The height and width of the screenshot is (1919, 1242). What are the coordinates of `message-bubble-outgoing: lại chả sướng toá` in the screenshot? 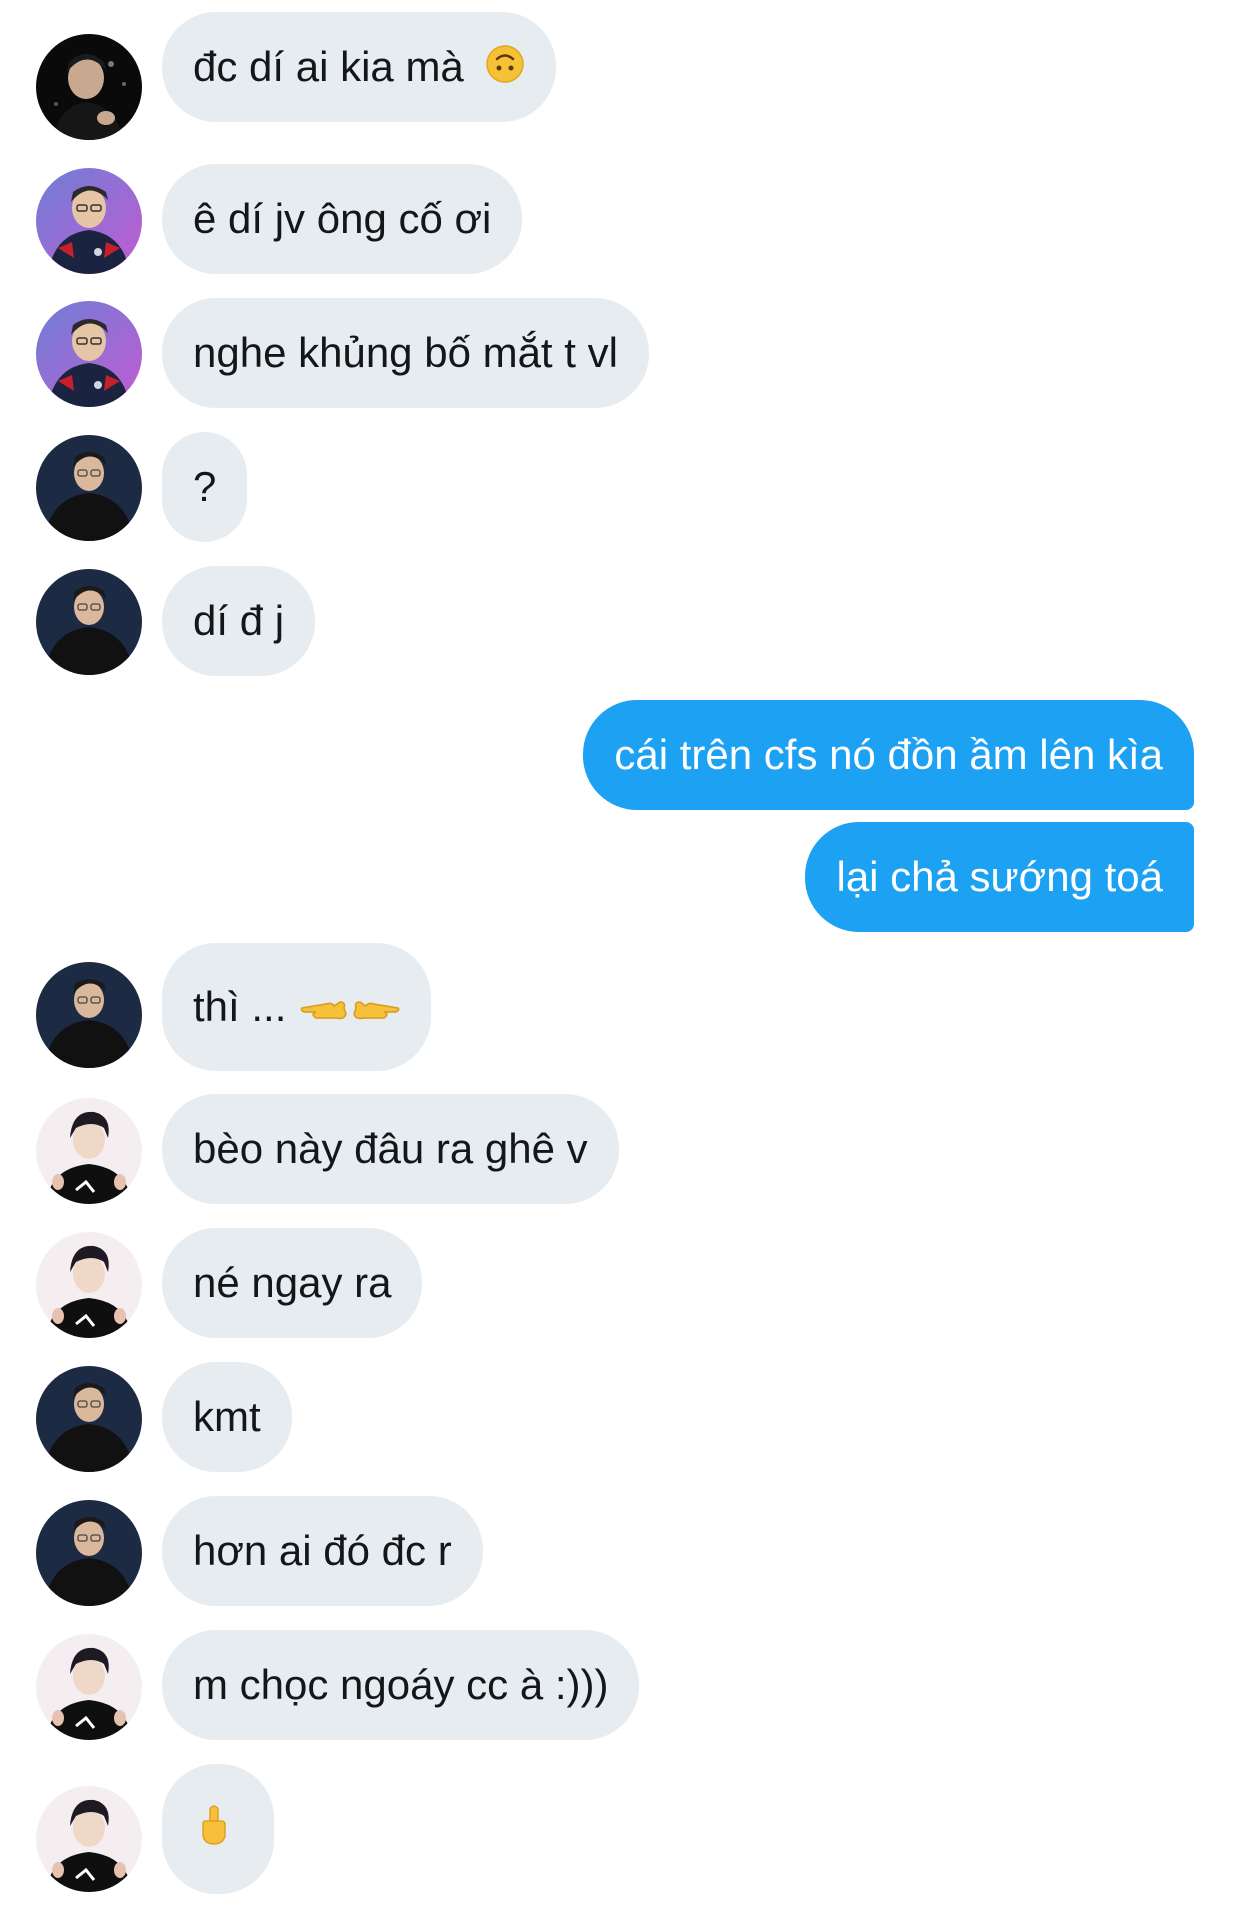 It's located at (999, 877).